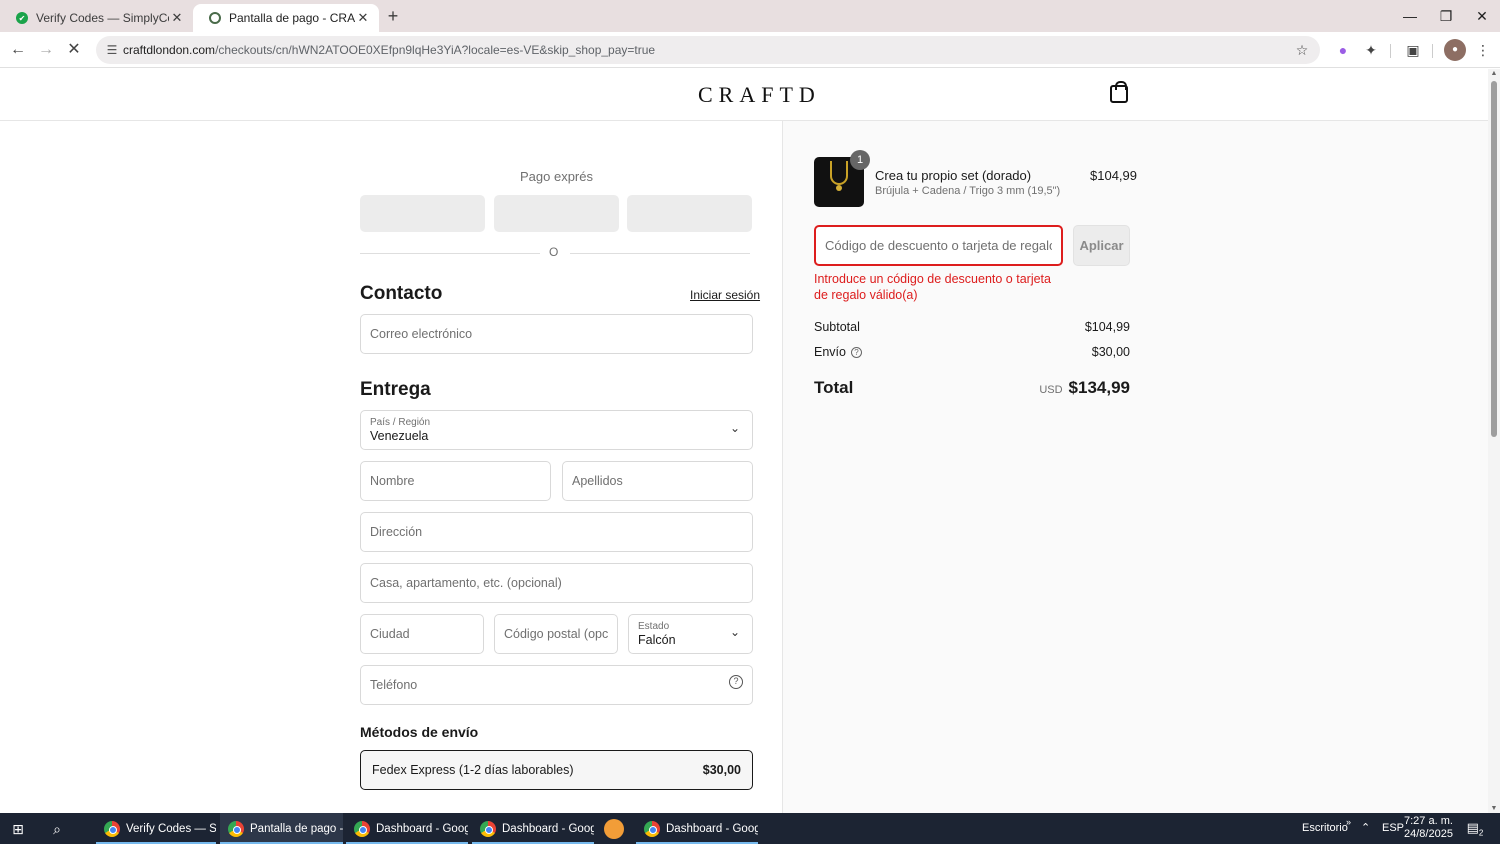 This screenshot has width=1500, height=844. What do you see at coordinates (1051, 390) in the screenshot?
I see `currency-code: USD` at bounding box center [1051, 390].